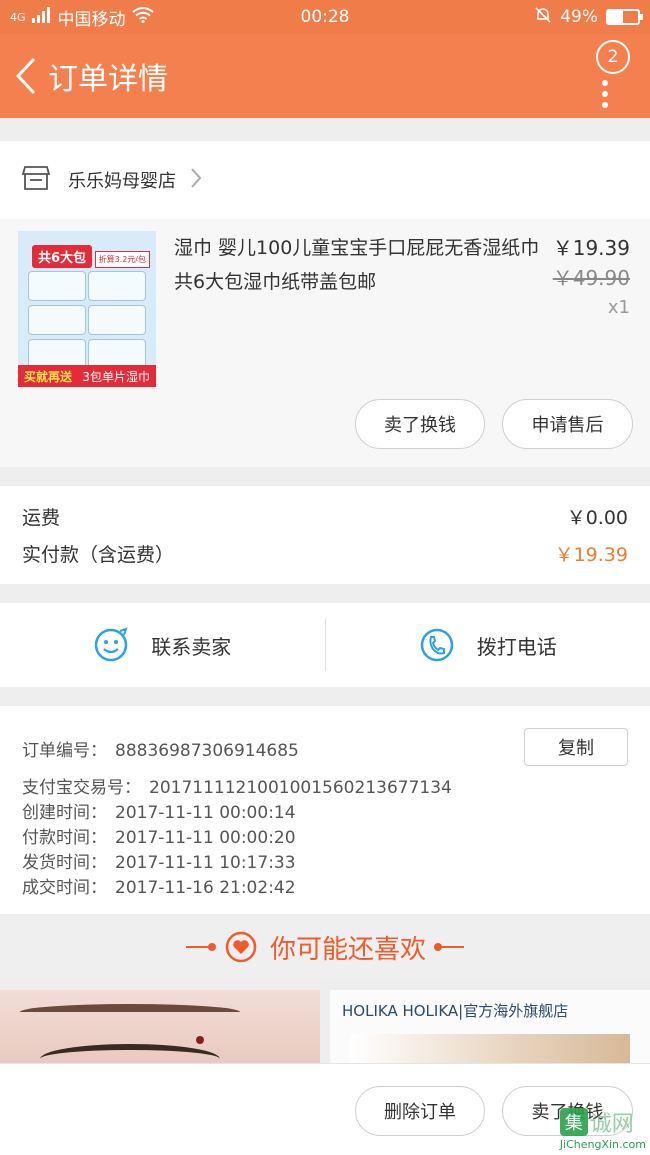 The height and width of the screenshot is (1155, 650). I want to click on recommend-card-brand: HOLIKA HOLIKA|官方海外旗舰店, so click(455, 1011).